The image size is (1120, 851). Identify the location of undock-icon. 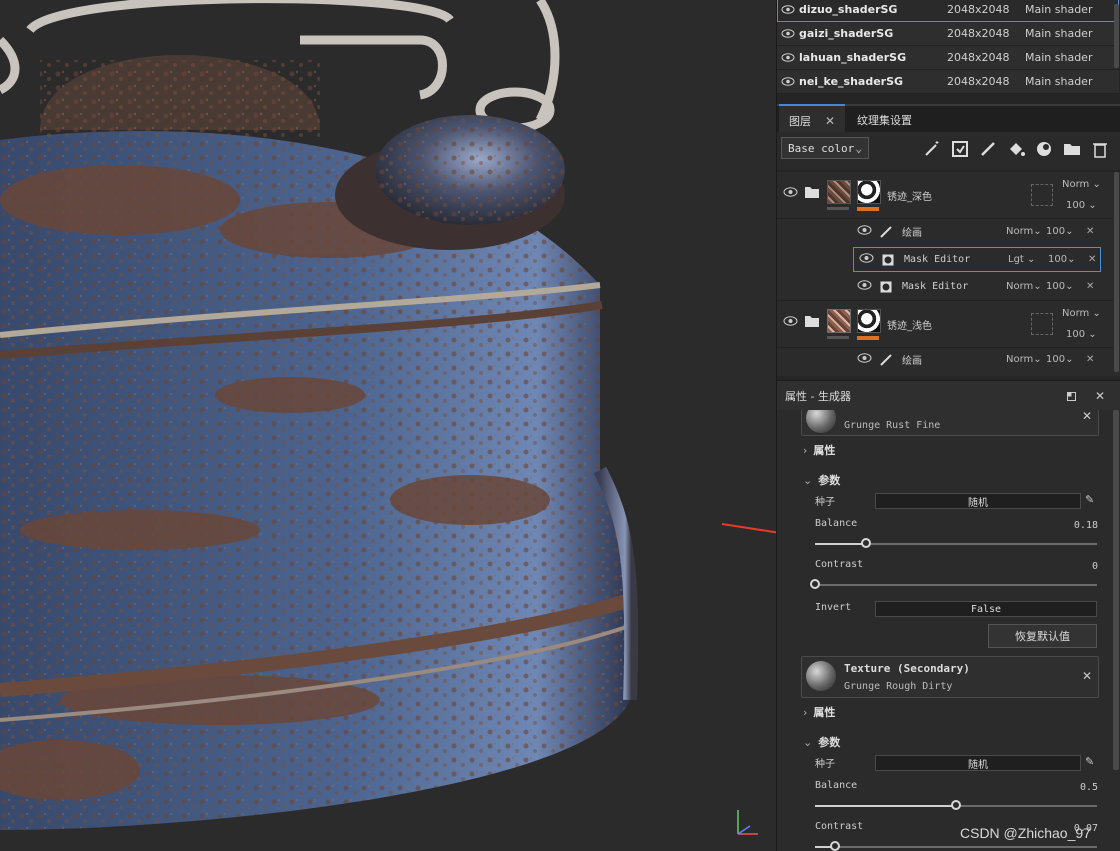
(1071, 396).